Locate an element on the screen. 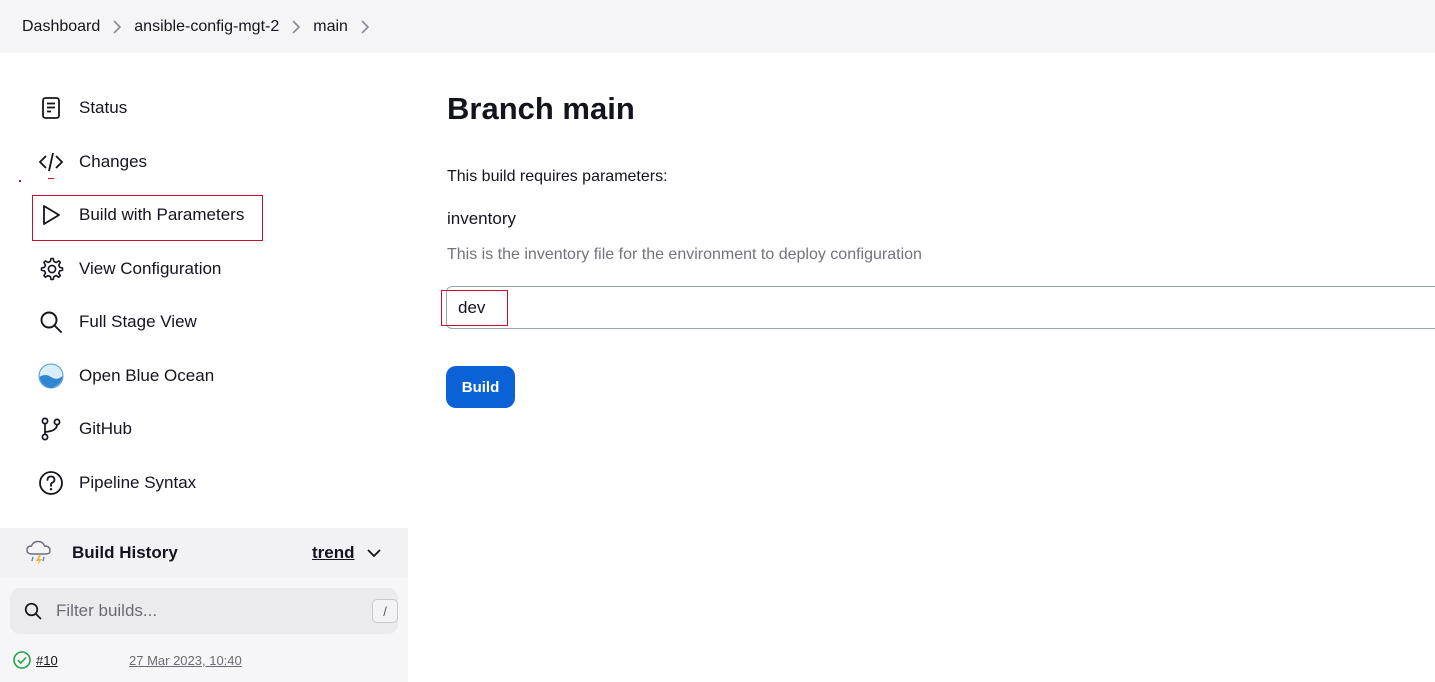 Image resolution: width=1435 pixels, height=682 pixels. build-number-link: #10 is located at coordinates (47, 660).